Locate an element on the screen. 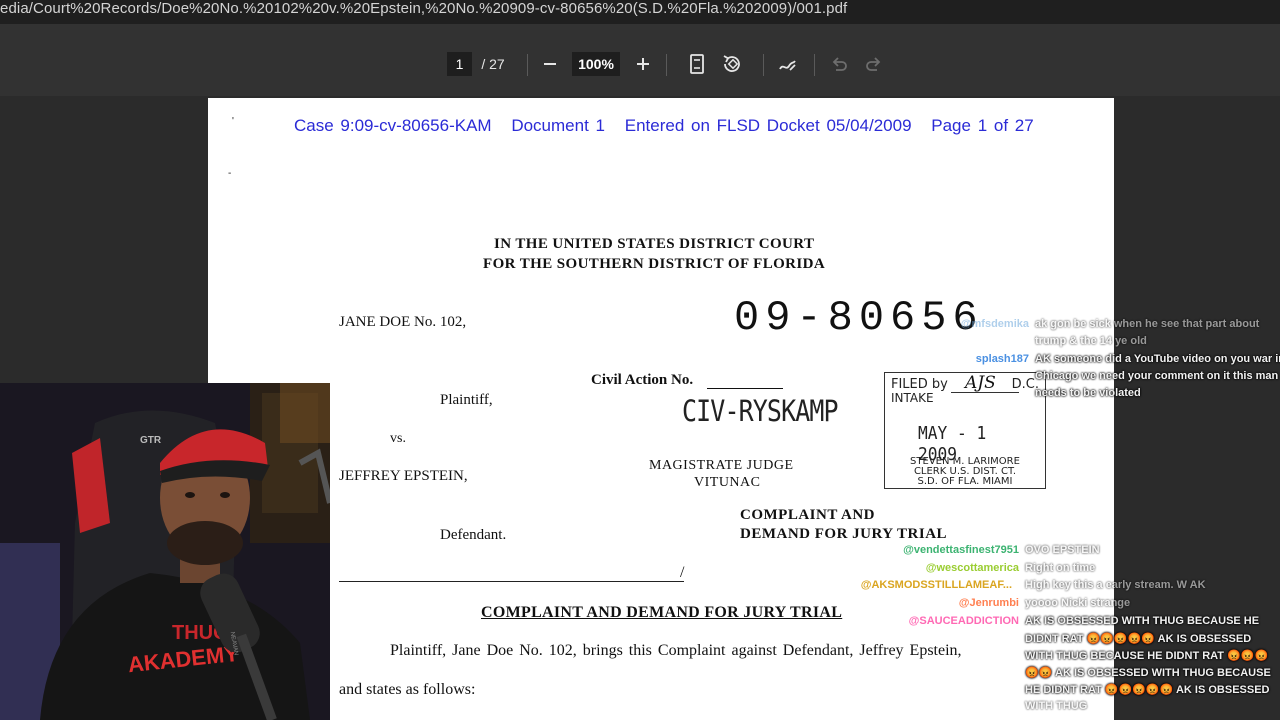 The image size is (1280, 720). webcam-overlay: GTR THUG AKADEMY NEAVAN is located at coordinates (165, 551).